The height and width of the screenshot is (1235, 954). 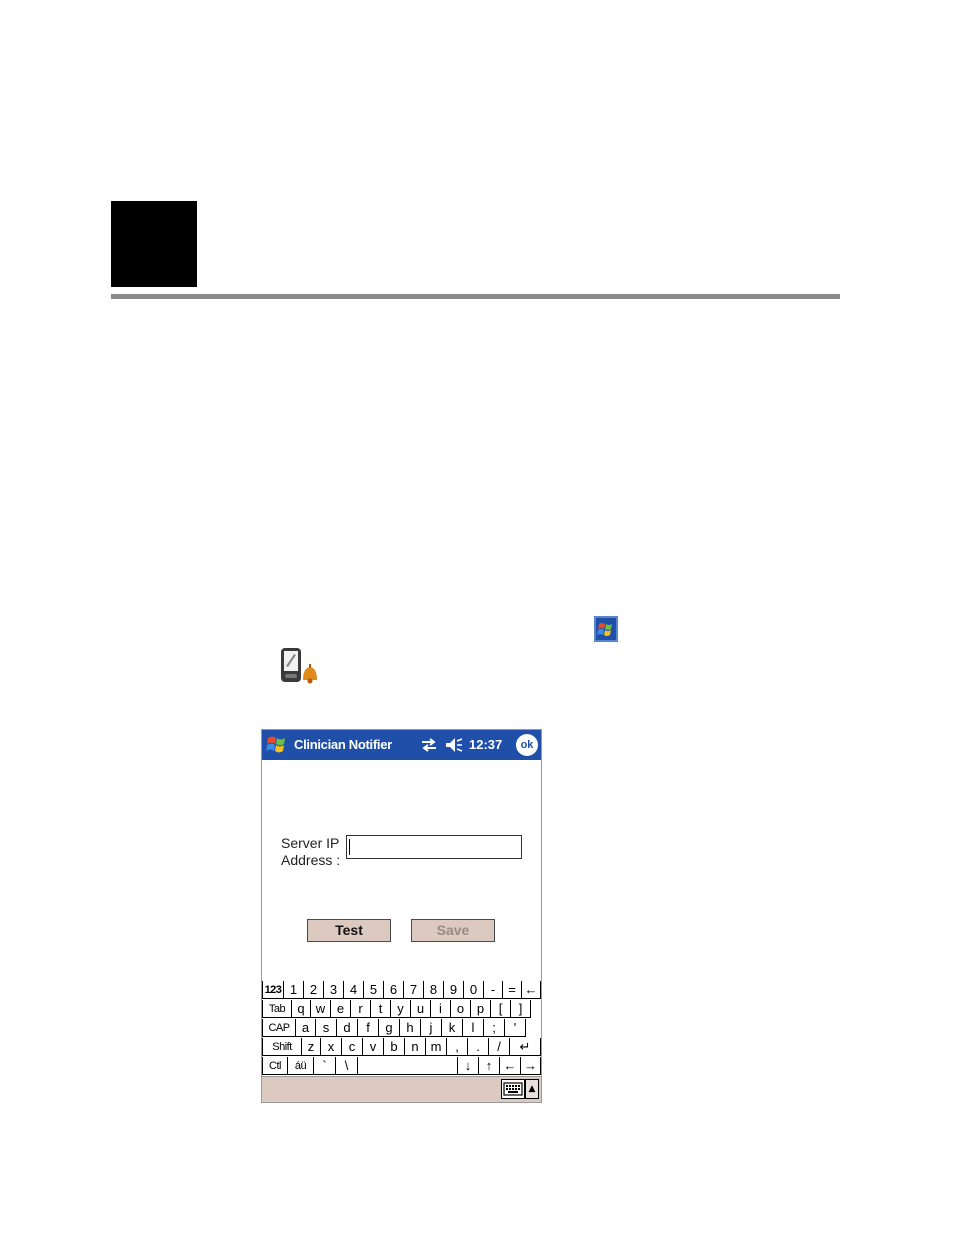 What do you see at coordinates (414, 990) in the screenshot?
I see `key-7: 7` at bounding box center [414, 990].